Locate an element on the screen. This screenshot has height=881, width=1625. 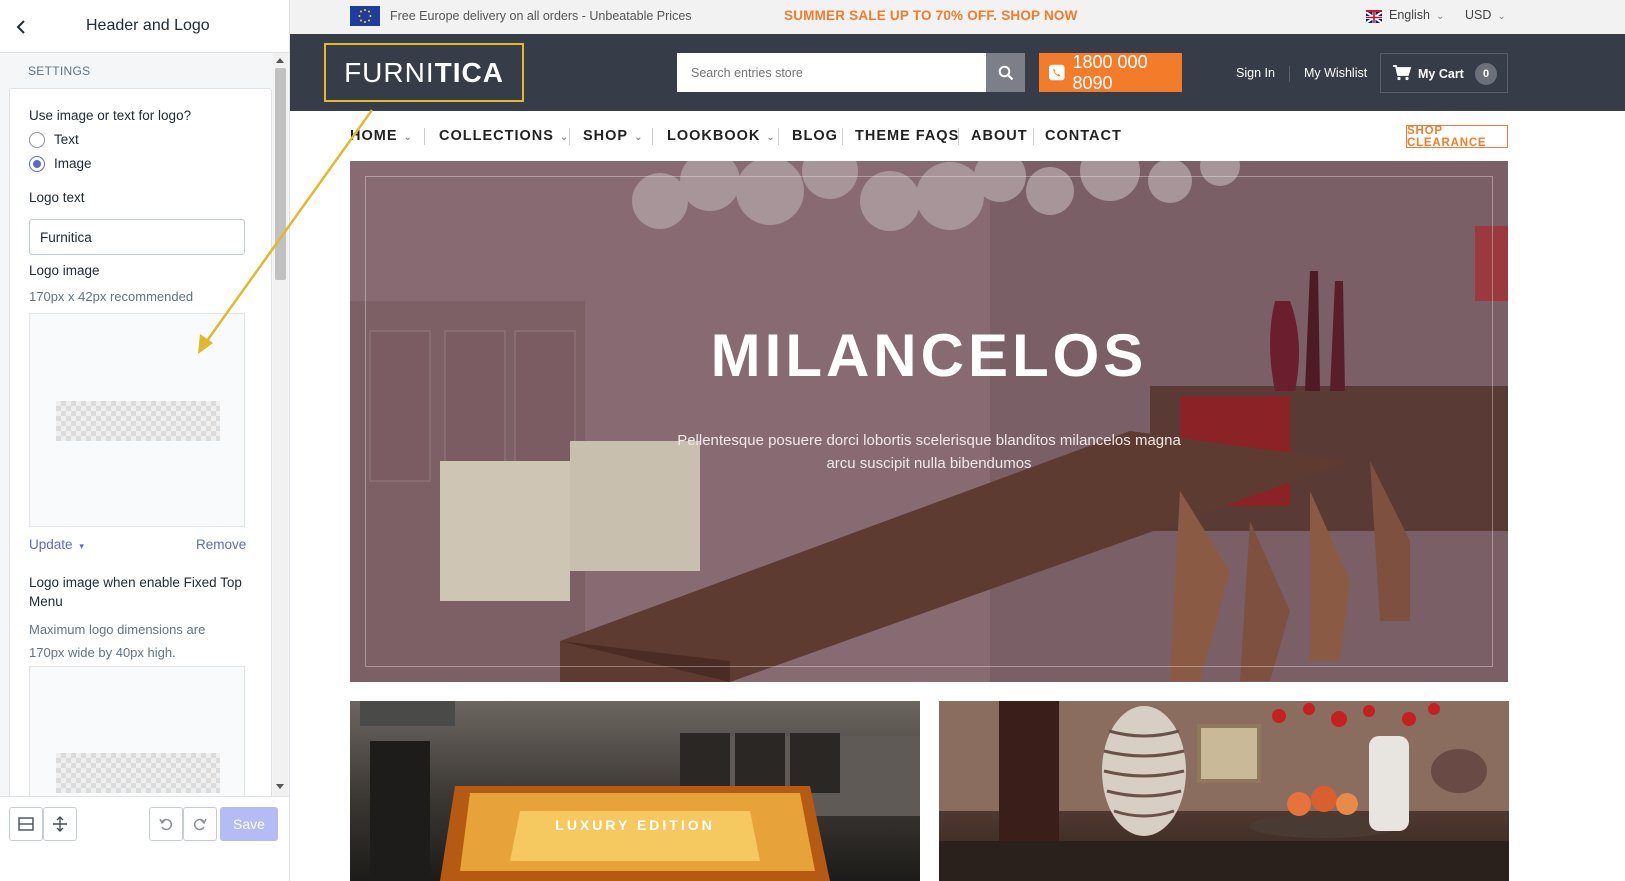
logo-text-label: Logo text is located at coordinates (57, 197).